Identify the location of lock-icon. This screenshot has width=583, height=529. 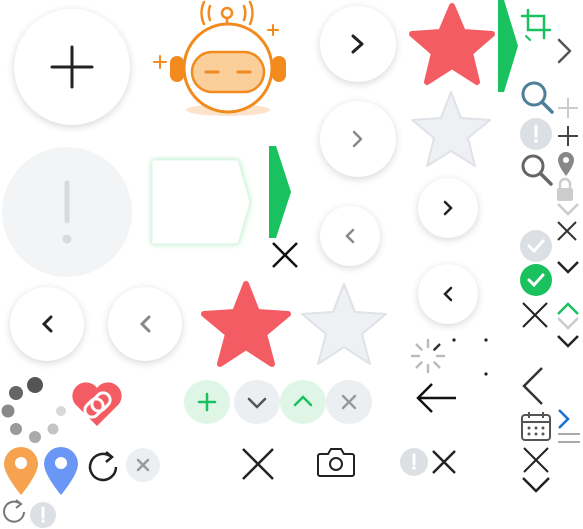
(565, 189).